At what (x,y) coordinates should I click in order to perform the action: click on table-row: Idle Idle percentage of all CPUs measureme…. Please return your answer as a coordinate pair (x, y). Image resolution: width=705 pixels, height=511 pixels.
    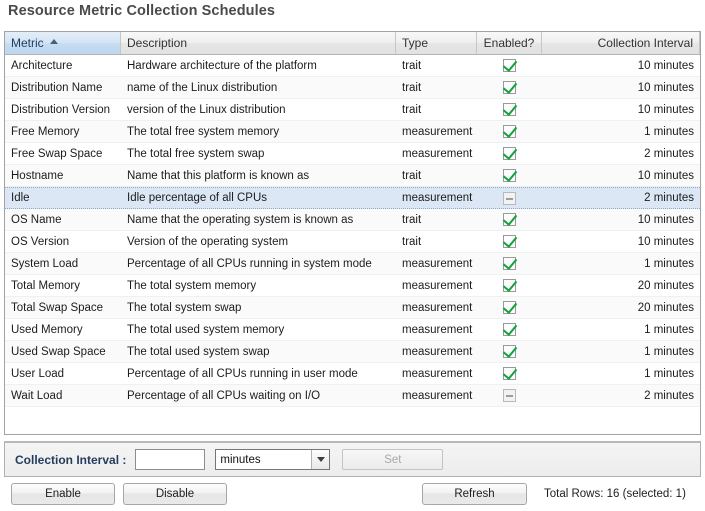
    Looking at the image, I should click on (352, 198).